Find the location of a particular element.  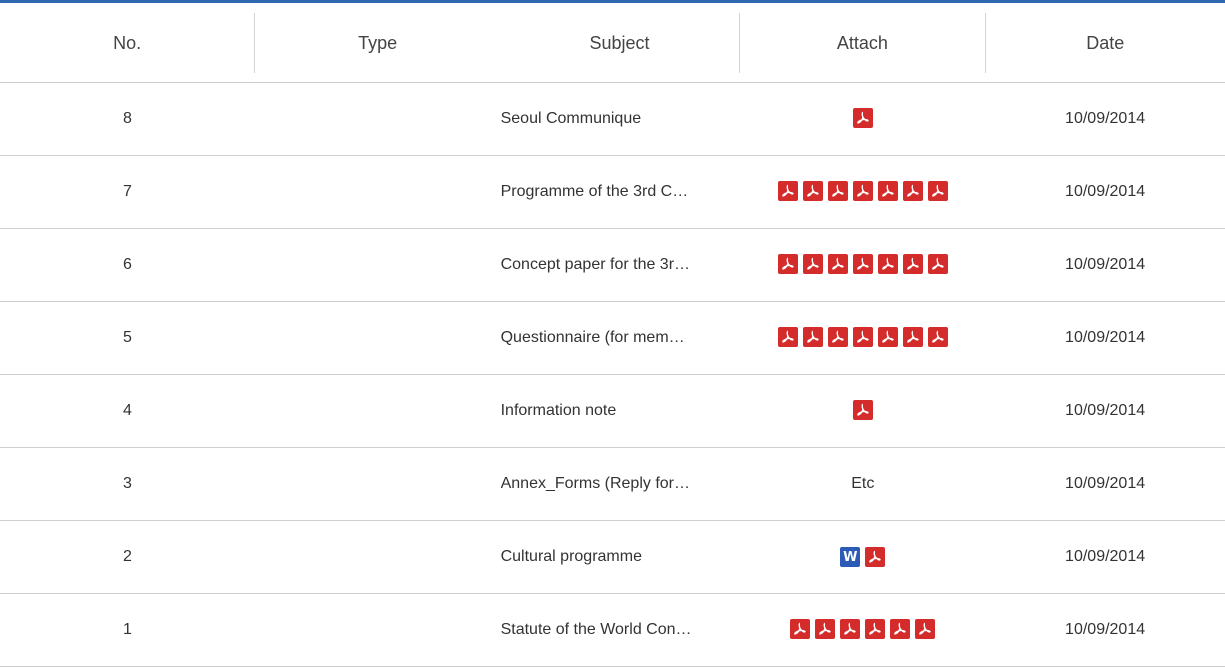

row-attachments: Etc is located at coordinates (862, 484).